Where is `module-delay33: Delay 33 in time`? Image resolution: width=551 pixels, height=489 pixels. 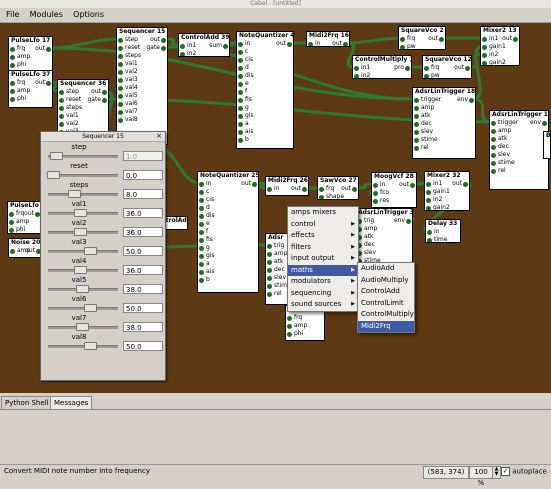
module-delay33: Delay 33 in time is located at coordinates (443, 231).